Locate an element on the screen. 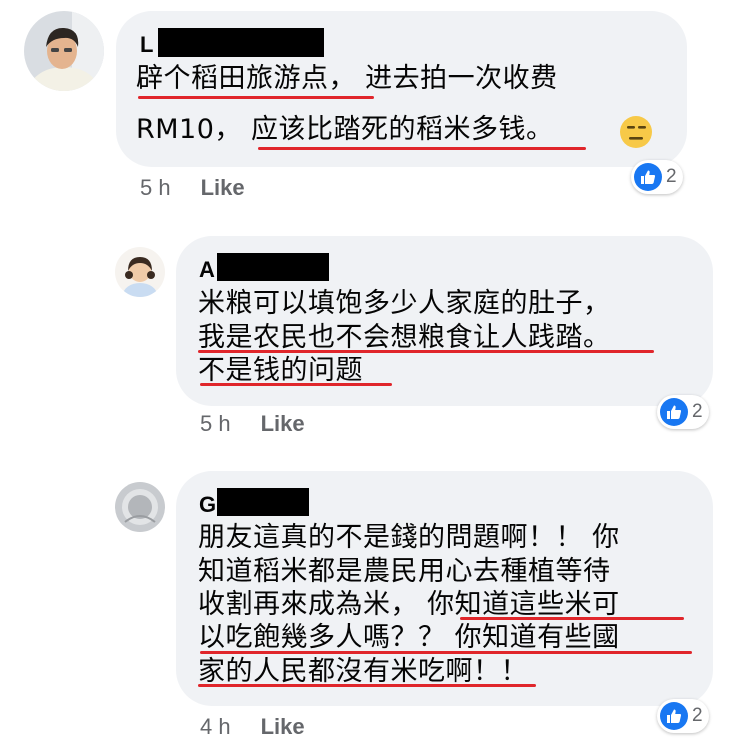  comment-line: 知道稻米都是農民用心去種植等待 is located at coordinates (404, 571).